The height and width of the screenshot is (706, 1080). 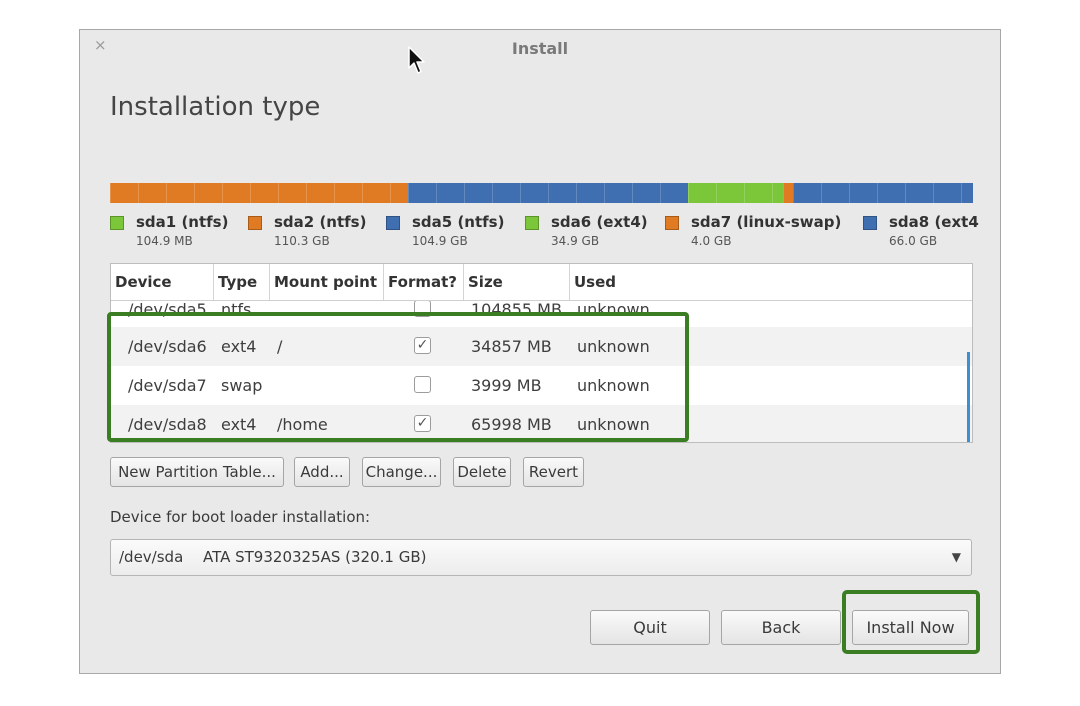 I want to click on window-title: Install, so click(x=540, y=48).